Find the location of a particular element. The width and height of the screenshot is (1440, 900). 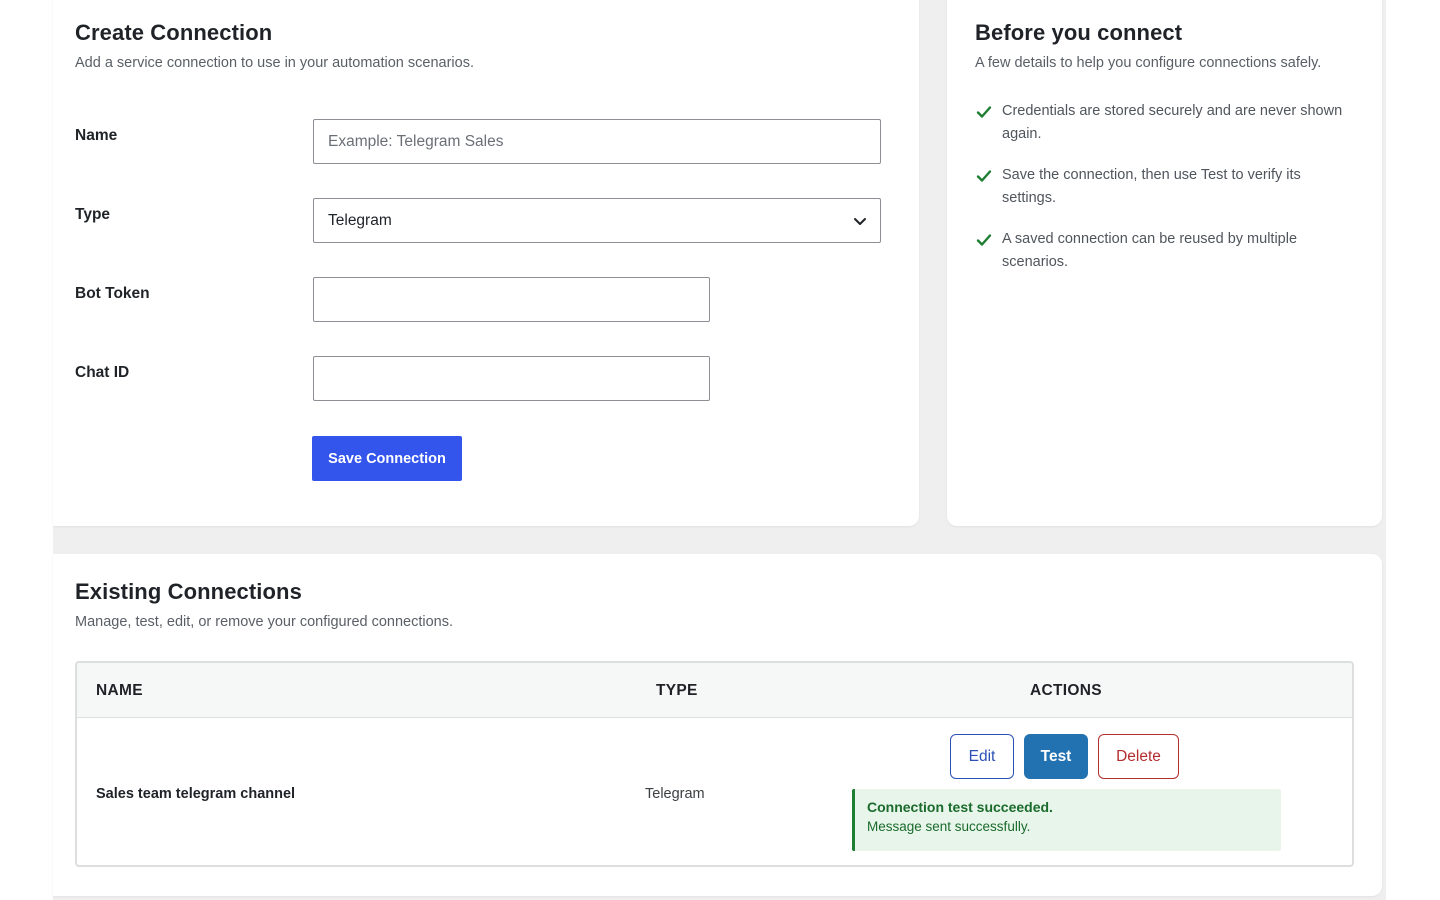

name-label: Name is located at coordinates (96, 135).